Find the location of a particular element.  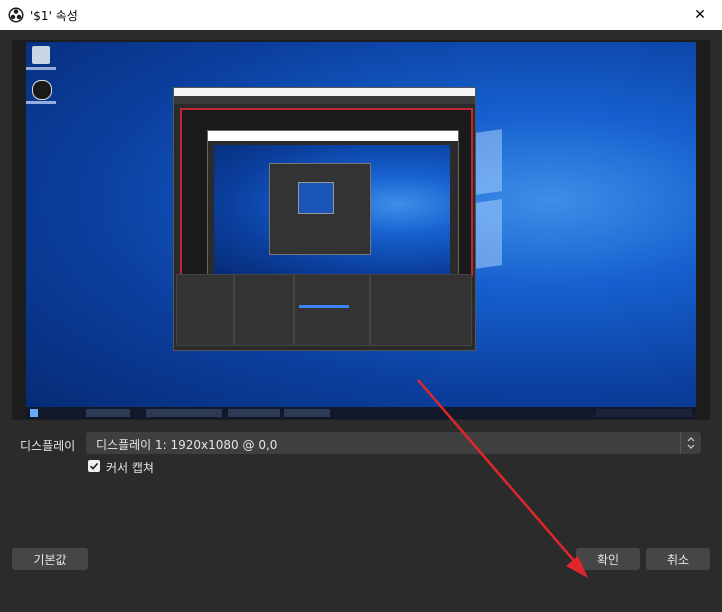

window-title: '$1' 속성 is located at coordinates (54, 16).